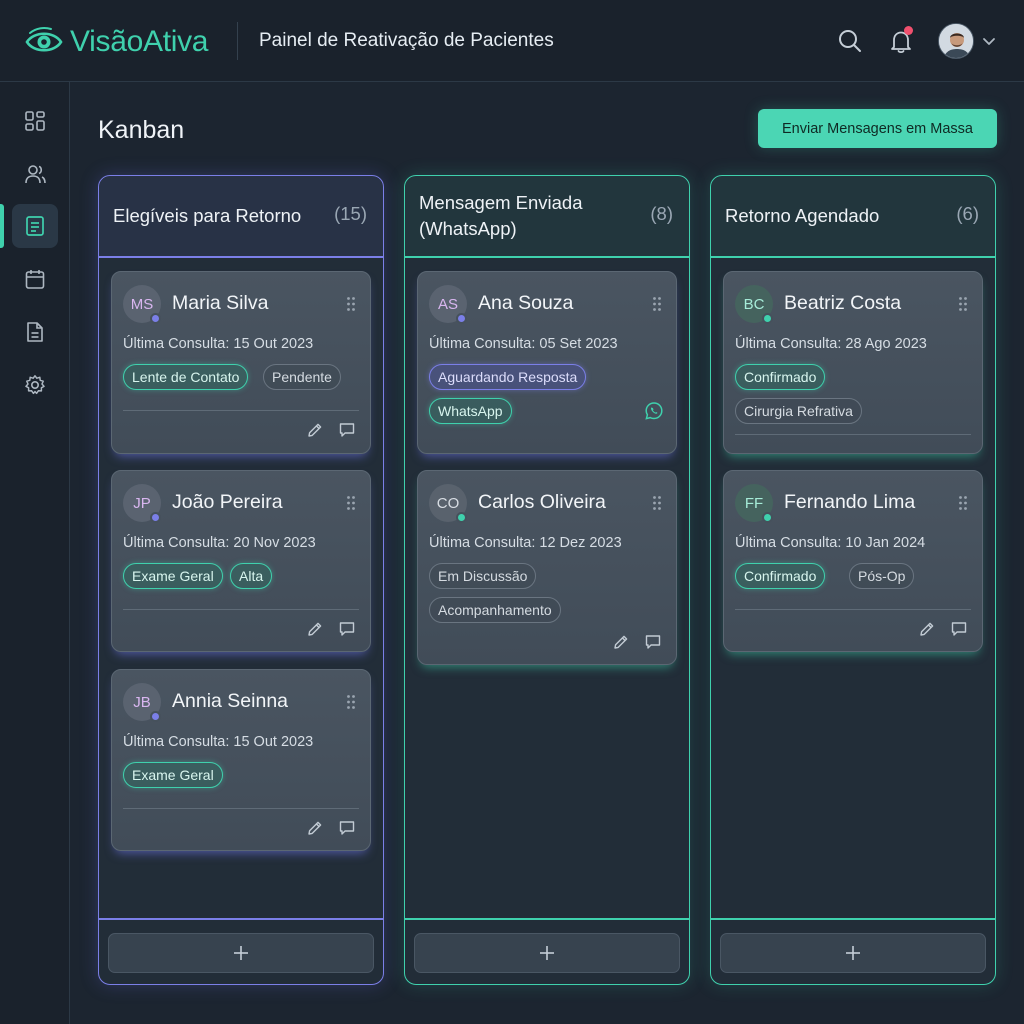 The image size is (1024, 1024). What do you see at coordinates (542, 502) in the screenshot?
I see `patient-name: Carlos Oliveira` at bounding box center [542, 502].